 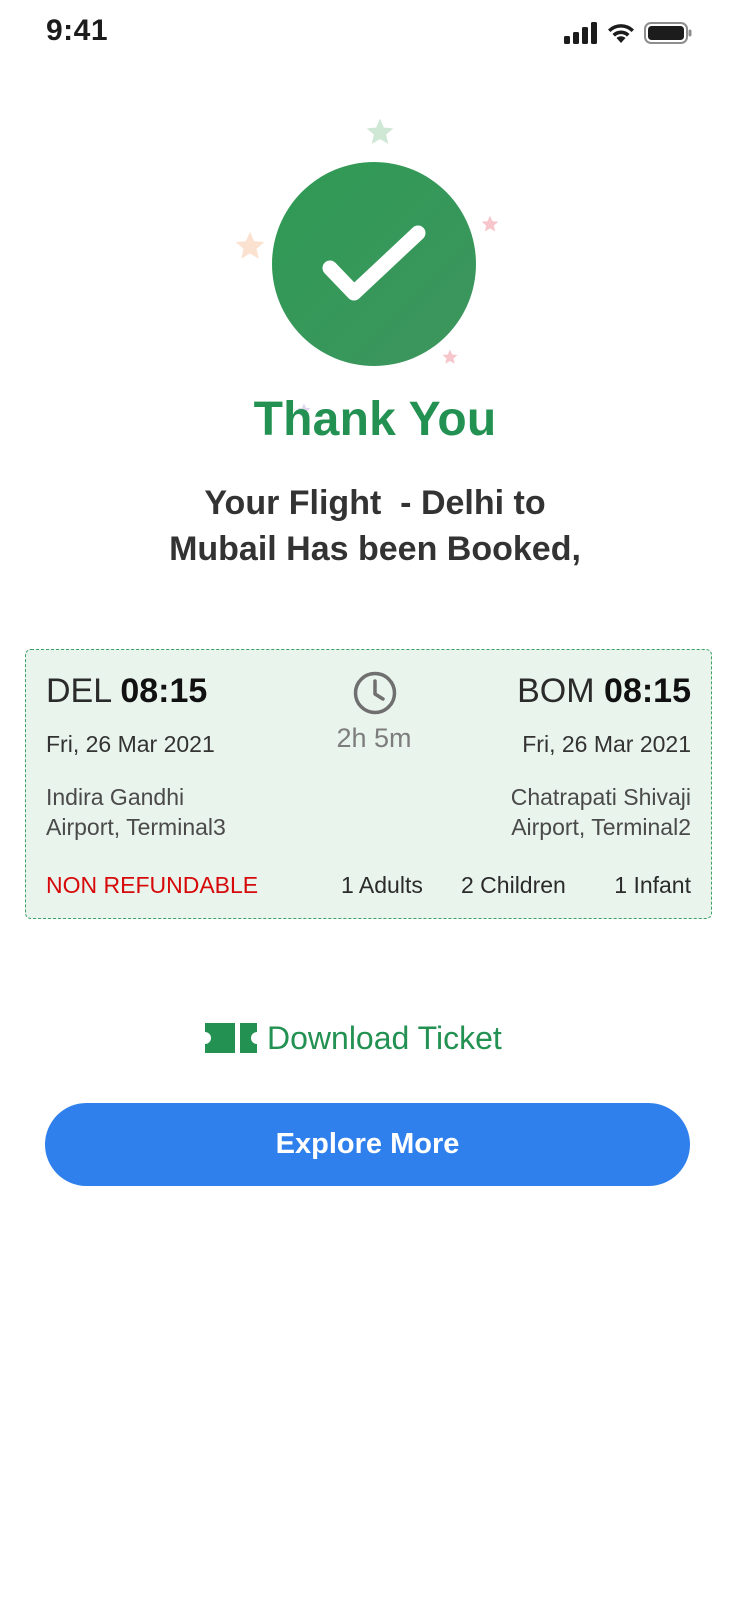 I want to click on departure-code-time: DEL 08:15, so click(x=126, y=691).